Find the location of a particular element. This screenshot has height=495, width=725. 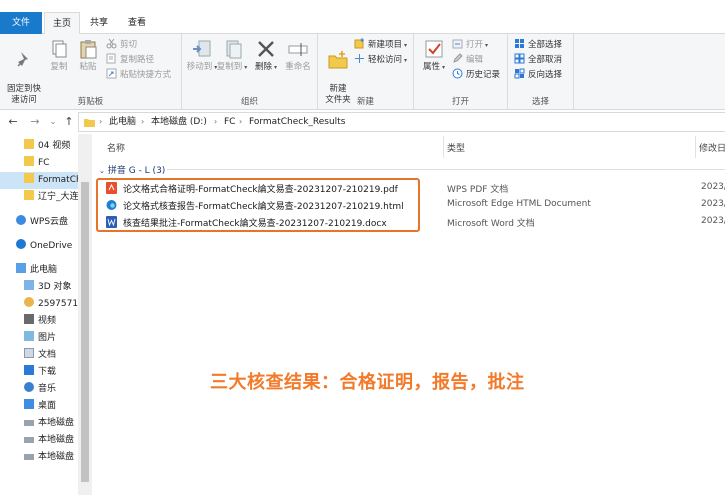

invert-selection-label: 反向选择 is located at coordinates (545, 75).